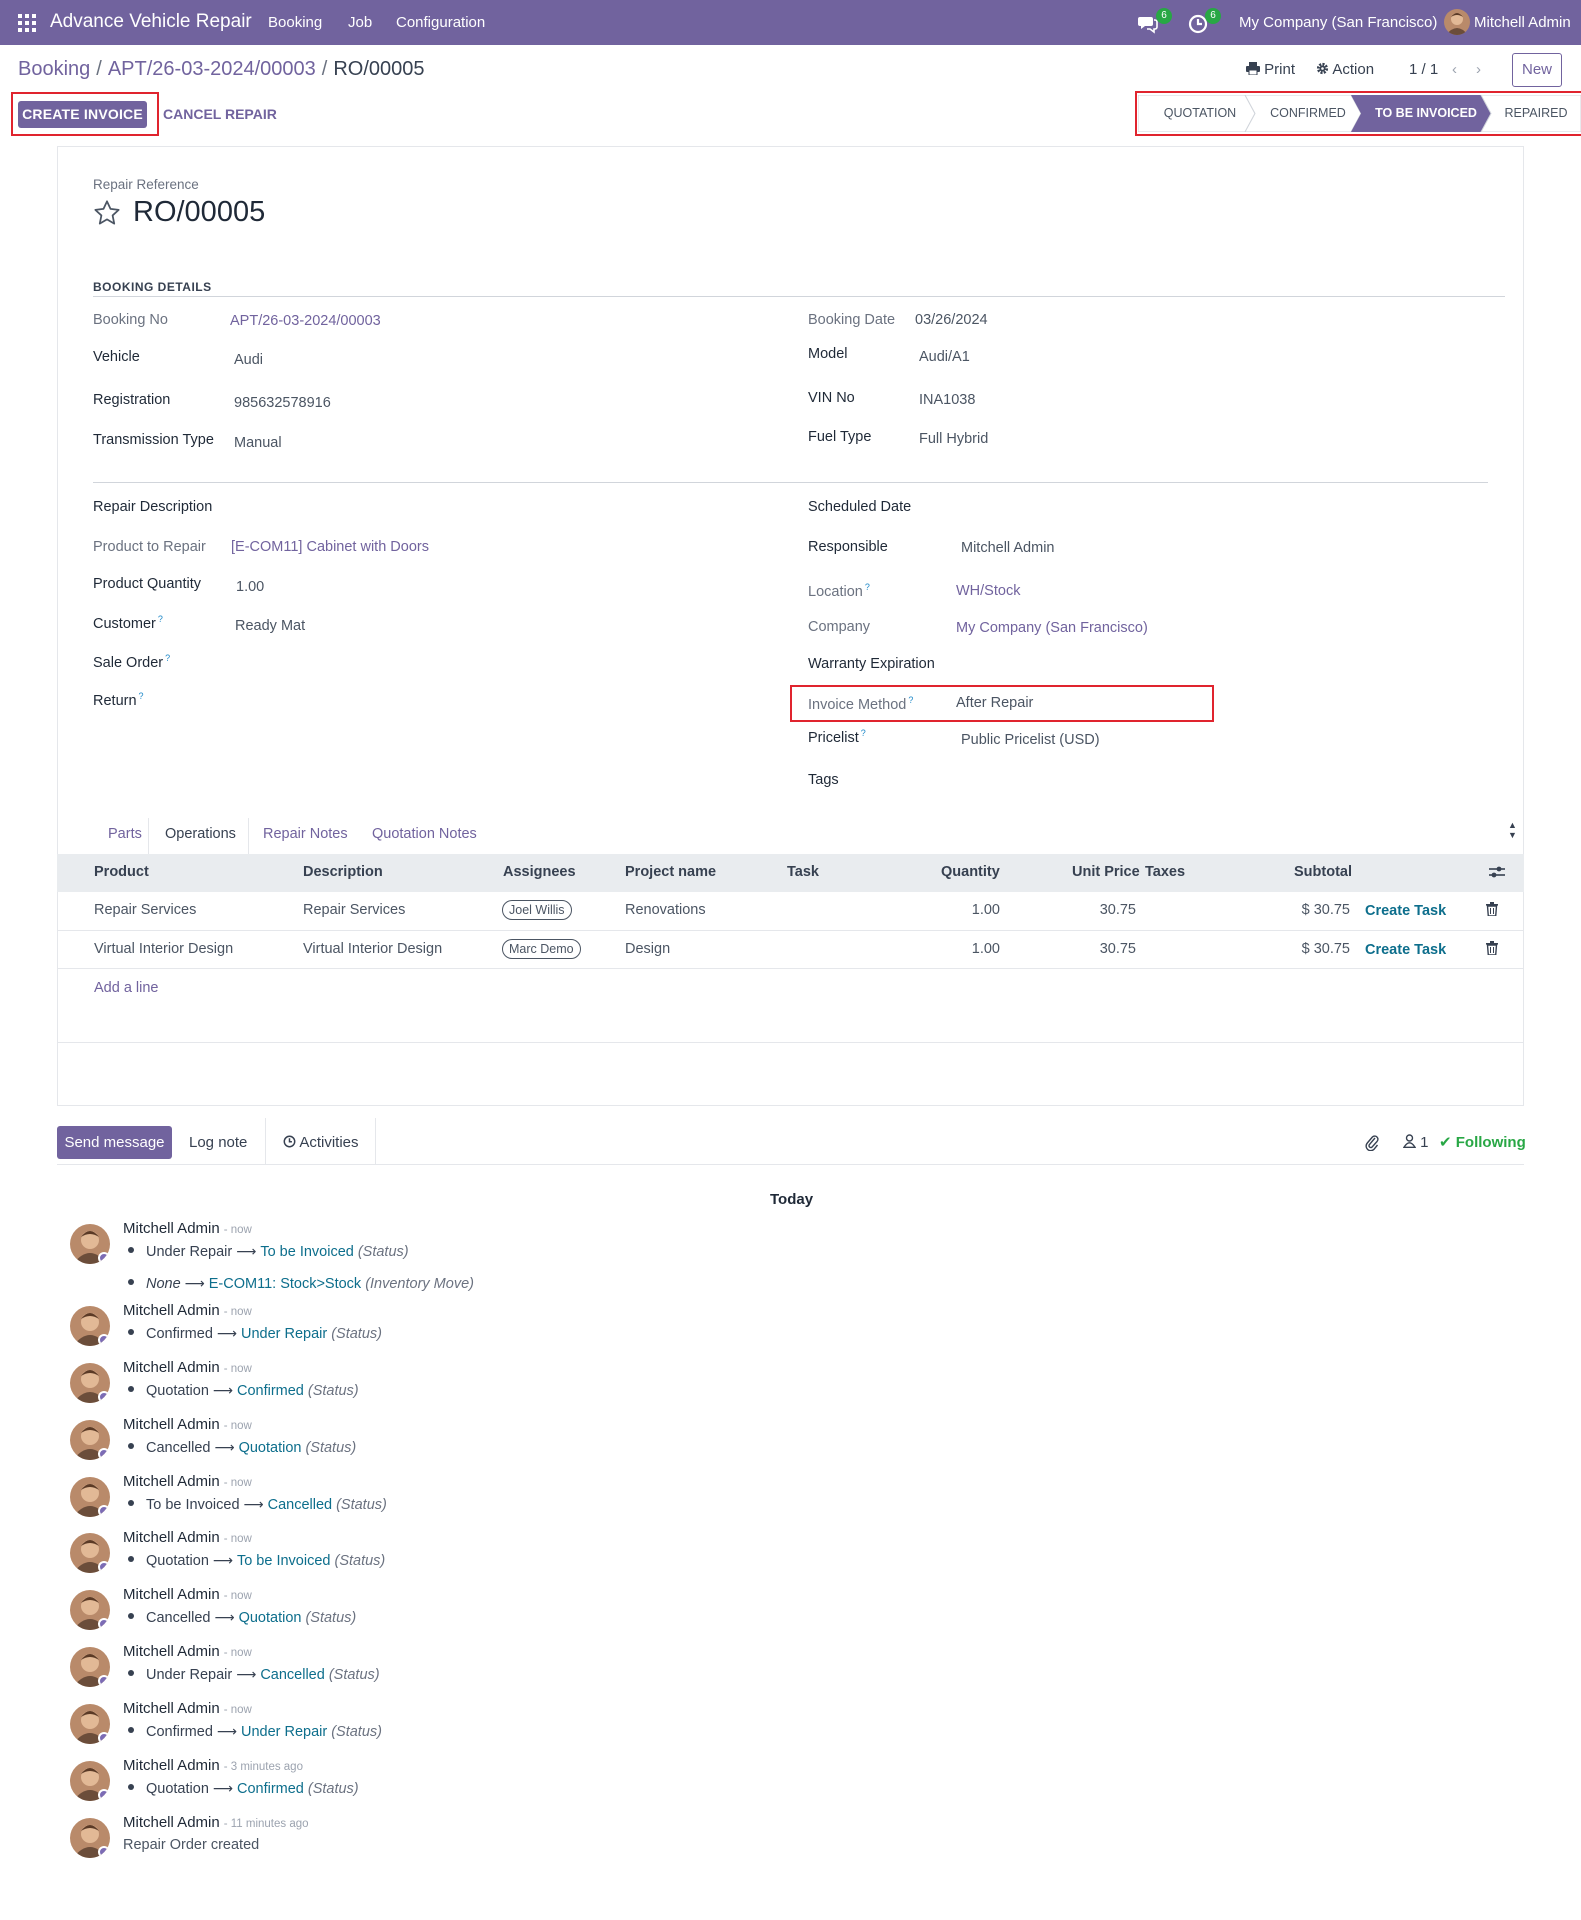 The height and width of the screenshot is (1920, 1581). What do you see at coordinates (145, 910) in the screenshot?
I see `row-product: Repair Services` at bounding box center [145, 910].